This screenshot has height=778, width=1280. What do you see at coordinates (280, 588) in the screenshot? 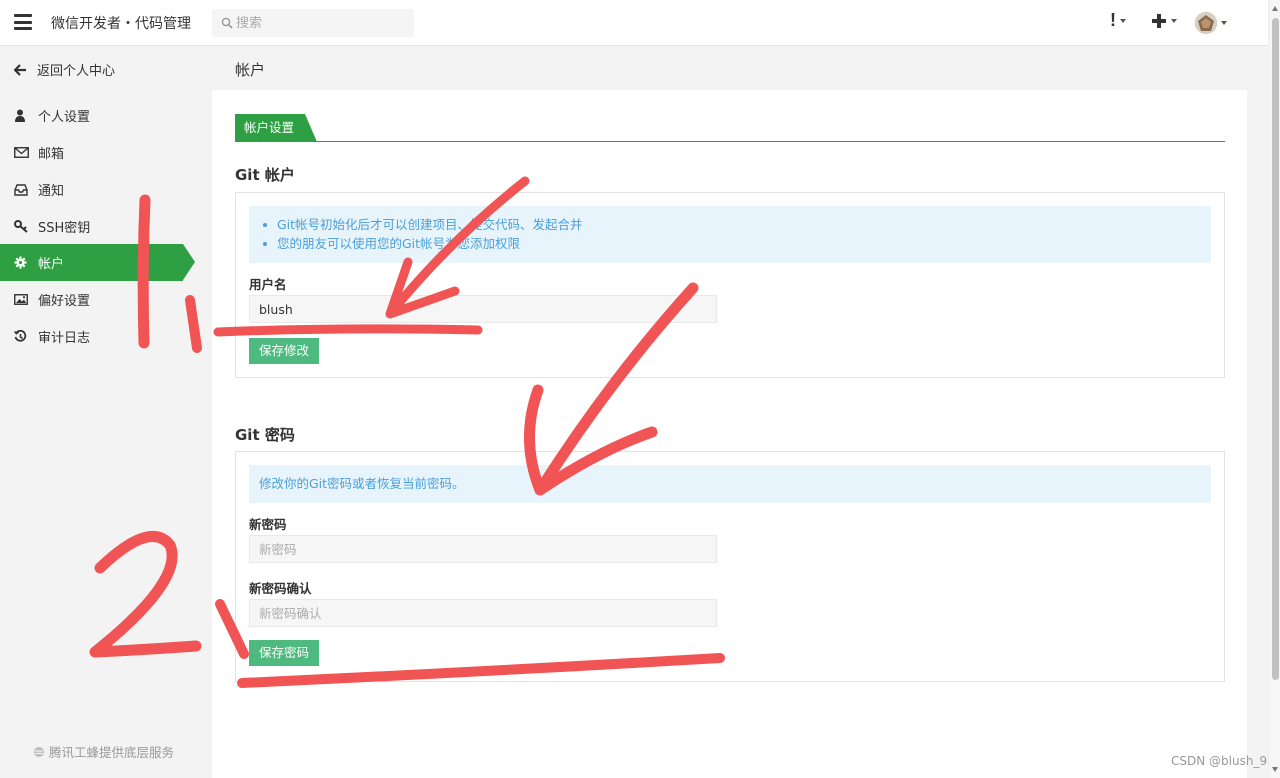
I see `confirm-password-label: 新密码确认` at bounding box center [280, 588].